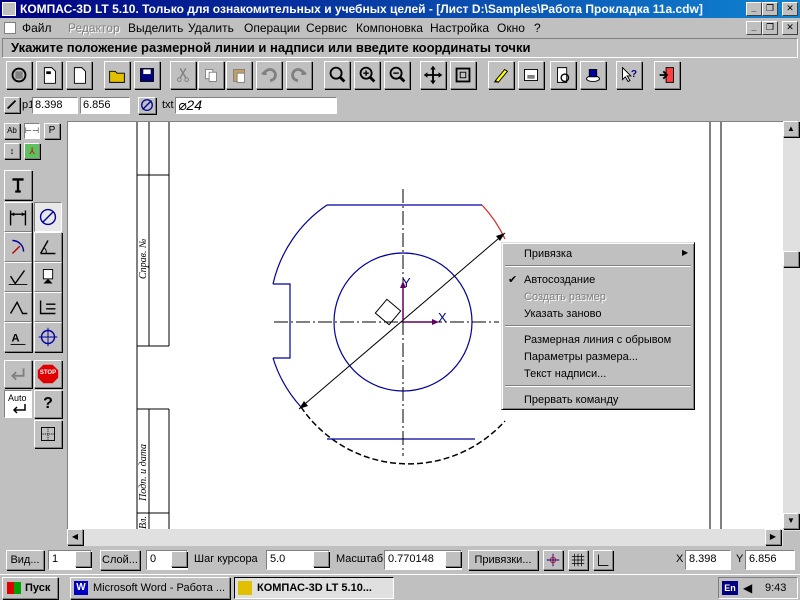 The width and height of the screenshot is (800, 600). Describe the element at coordinates (770, 9) in the screenshot. I see `maximize-button: ❐` at that location.